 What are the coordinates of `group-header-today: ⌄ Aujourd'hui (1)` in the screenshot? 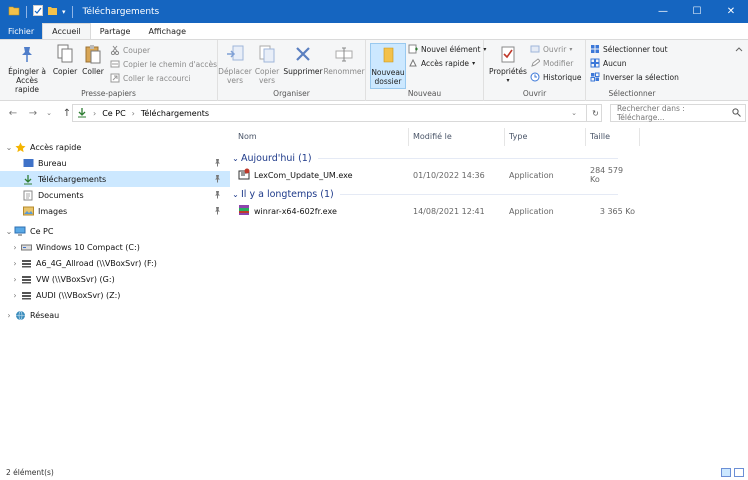 It's located at (489, 158).